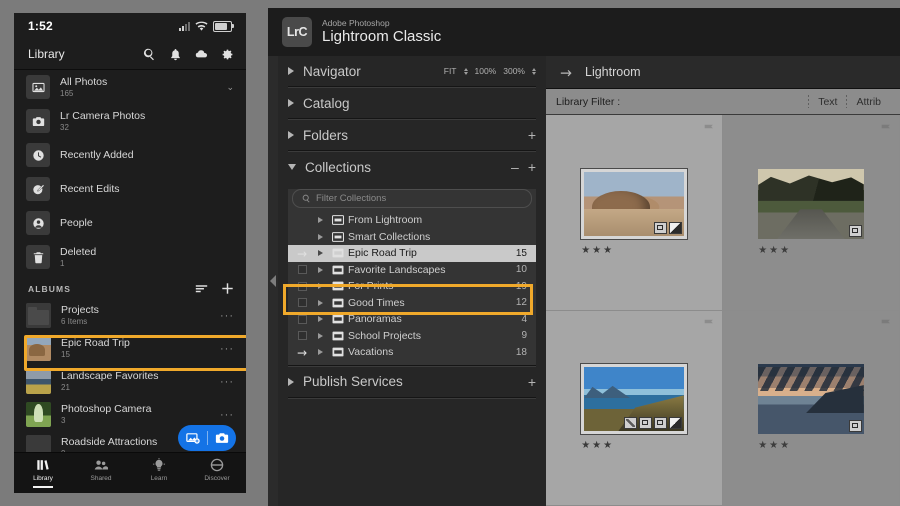 This screenshot has width=900, height=506. I want to click on tab-discover: Discover, so click(217, 473).